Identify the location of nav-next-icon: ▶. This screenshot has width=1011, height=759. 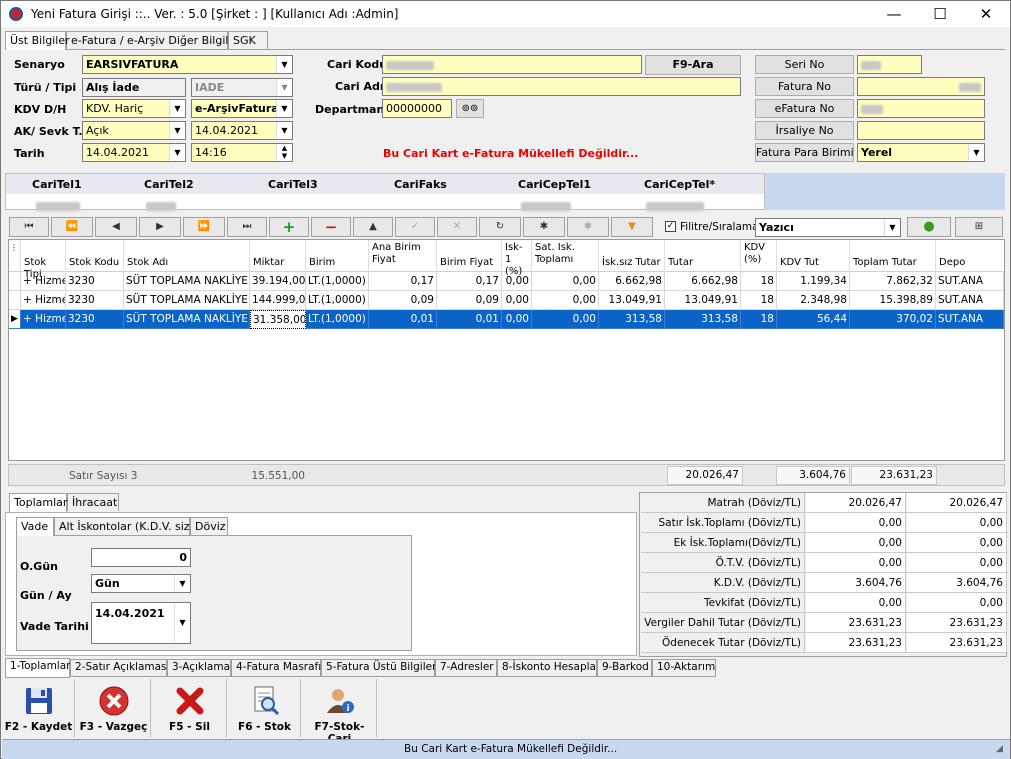
(160, 227).